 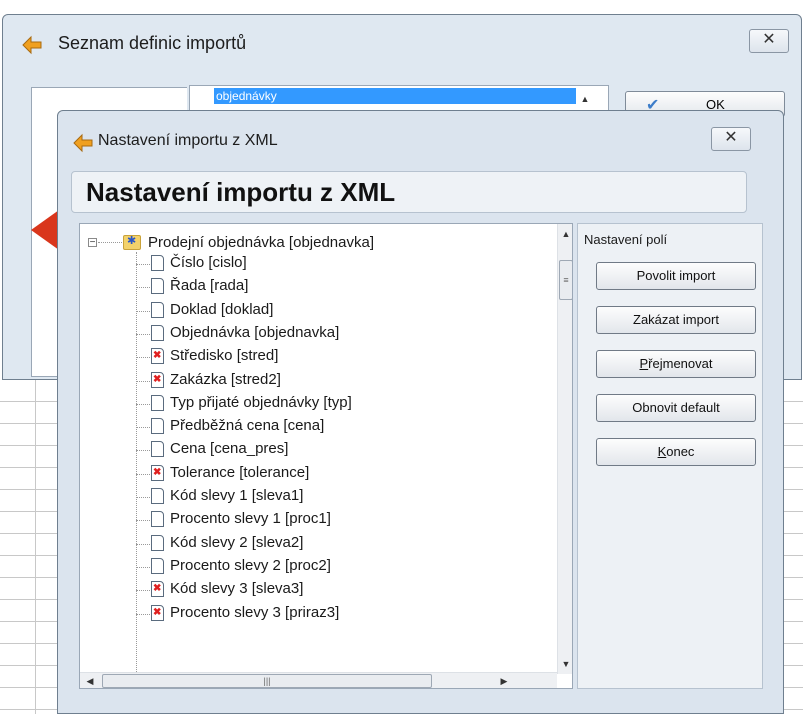 I want to click on tree-root-label: Prodejní objednávka [objednavka], so click(x=261, y=242).